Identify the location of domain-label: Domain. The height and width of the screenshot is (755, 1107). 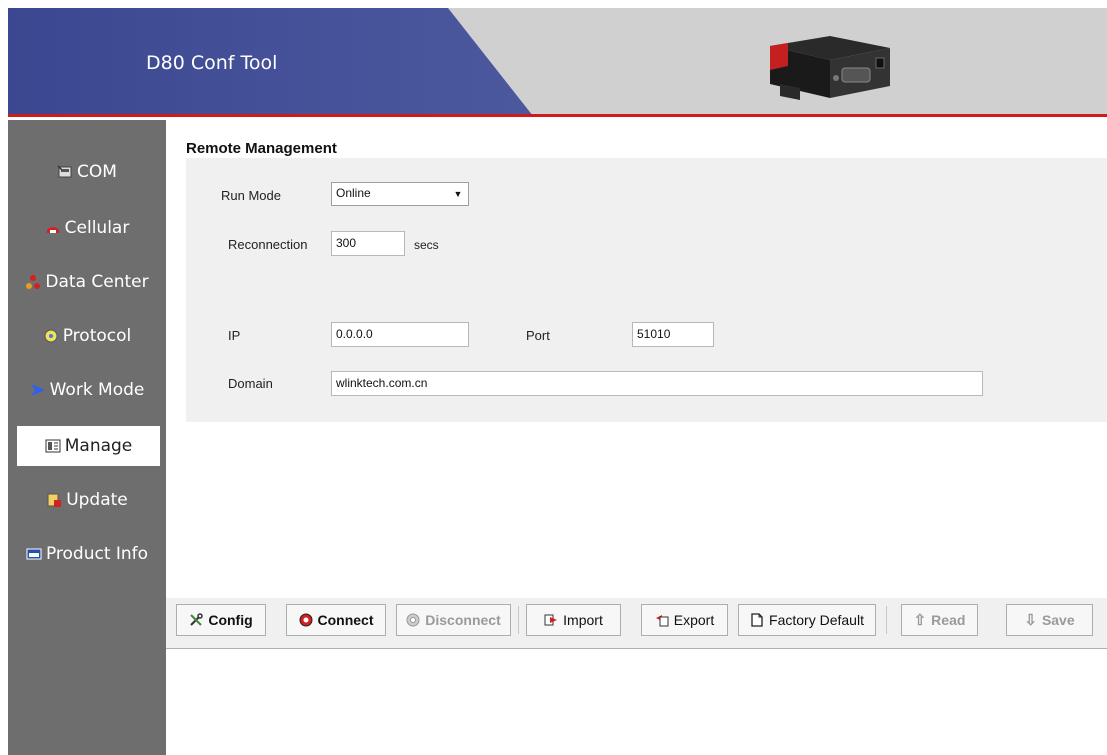
(250, 383).